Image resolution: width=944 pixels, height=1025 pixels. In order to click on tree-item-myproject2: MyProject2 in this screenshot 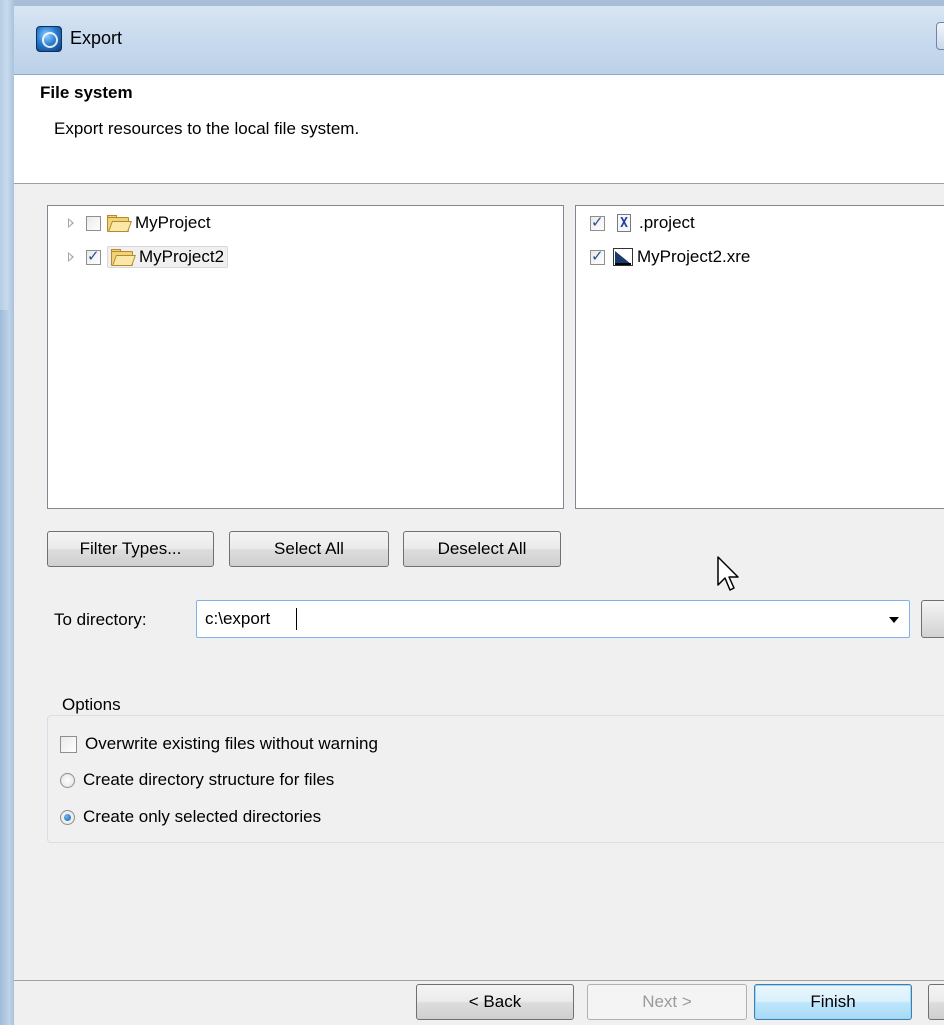, I will do `click(148, 257)`.